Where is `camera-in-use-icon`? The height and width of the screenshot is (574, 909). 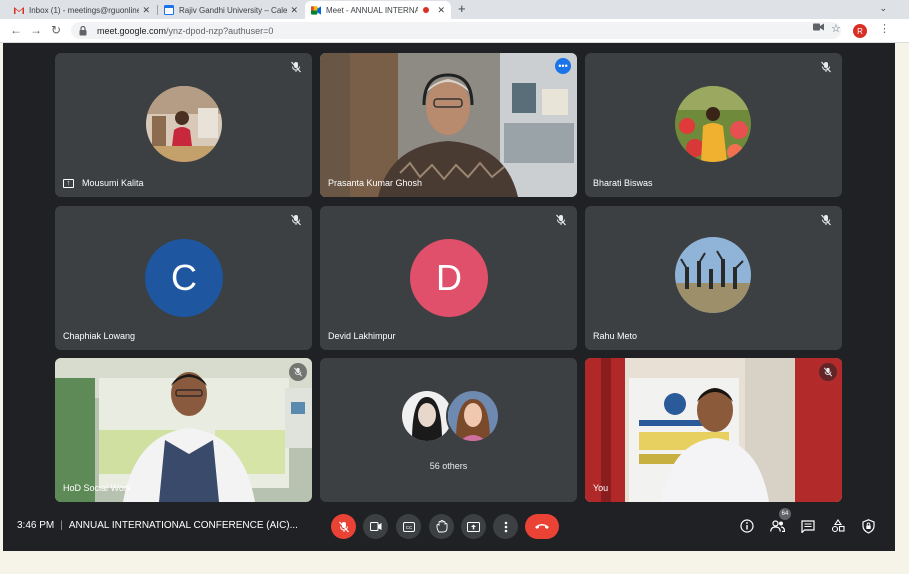
camera-in-use-icon is located at coordinates (818, 28).